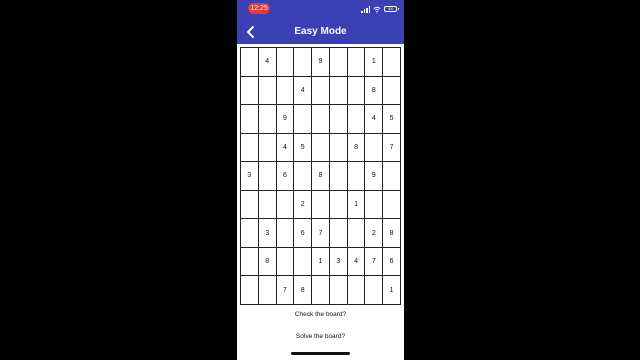 Image resolution: width=640 pixels, height=360 pixels. Describe the element at coordinates (259, 8) in the screenshot. I see `status-time: 12:25` at that location.